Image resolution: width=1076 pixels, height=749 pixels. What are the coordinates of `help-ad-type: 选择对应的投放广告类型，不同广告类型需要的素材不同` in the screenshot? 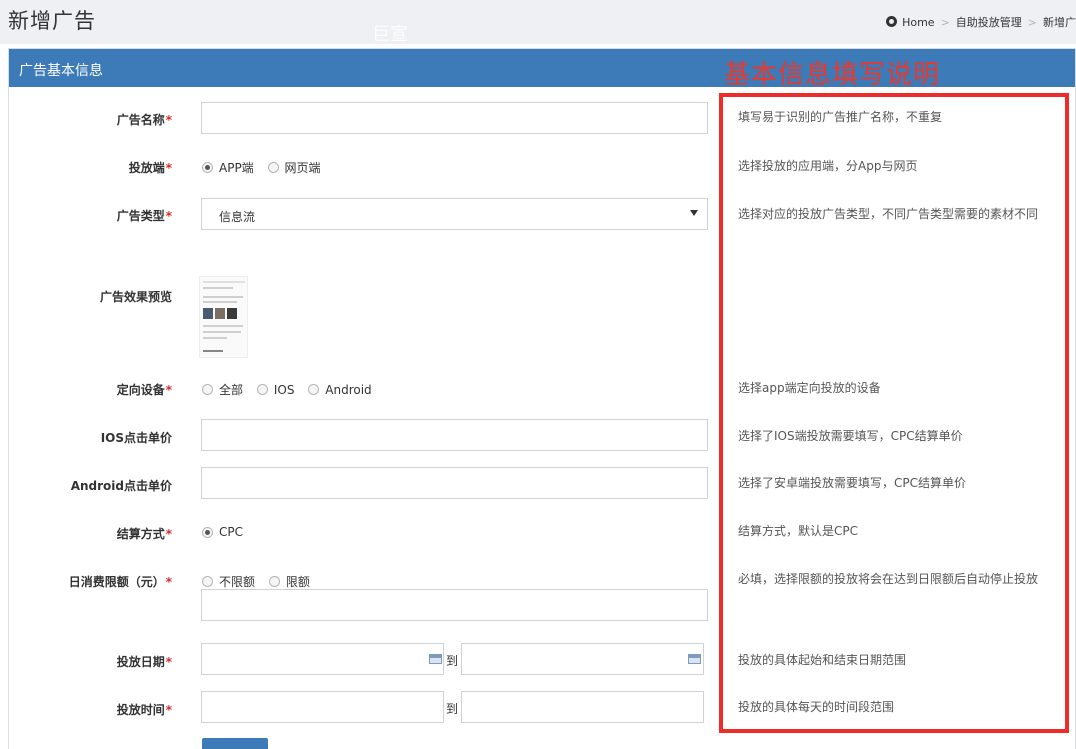 It's located at (888, 214).